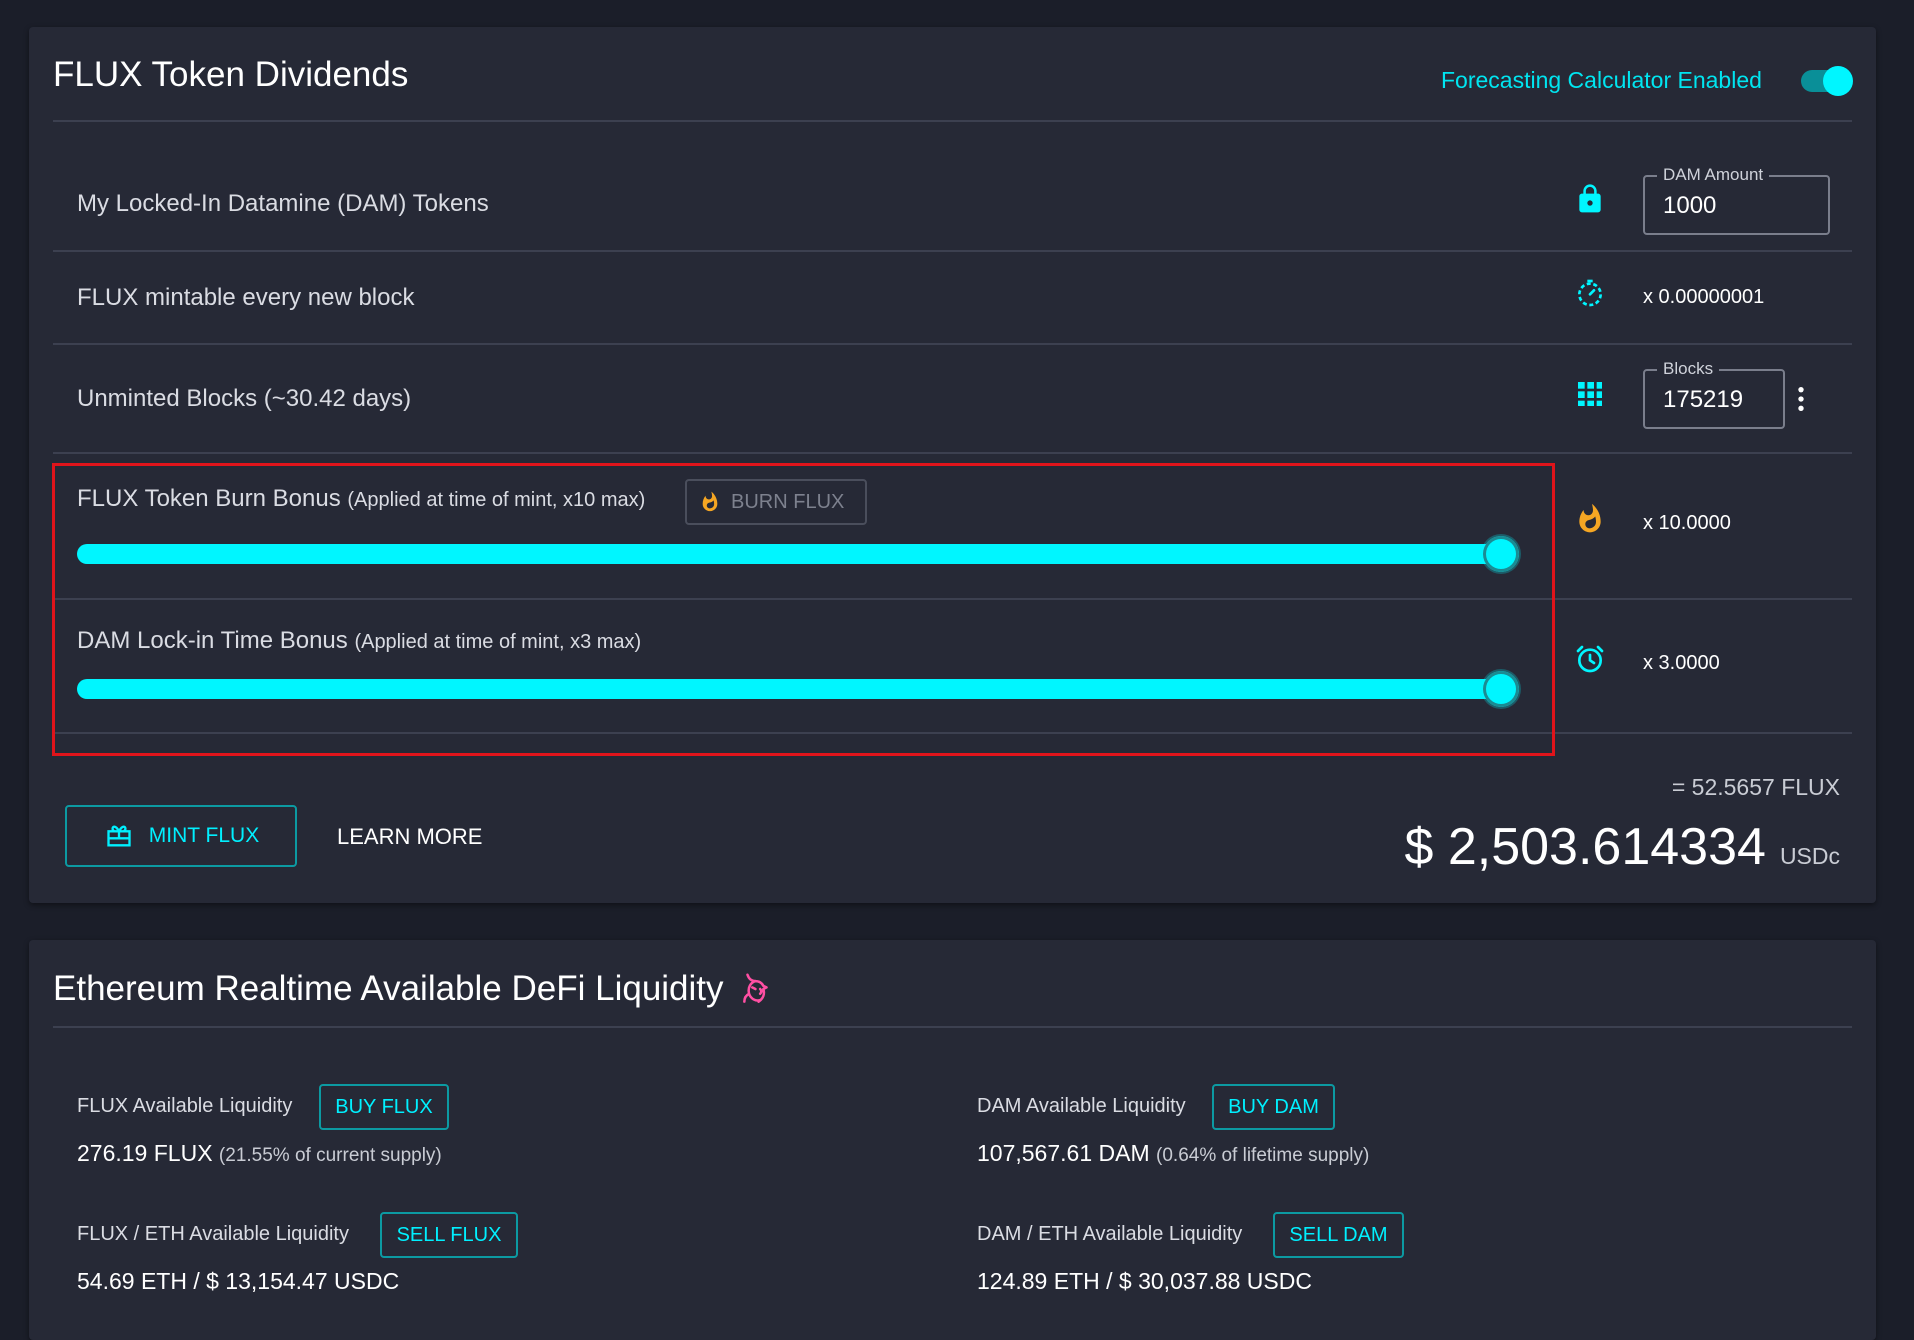  Describe the element at coordinates (1690, 205) in the screenshot. I see `dam-amount-value: 1000` at that location.